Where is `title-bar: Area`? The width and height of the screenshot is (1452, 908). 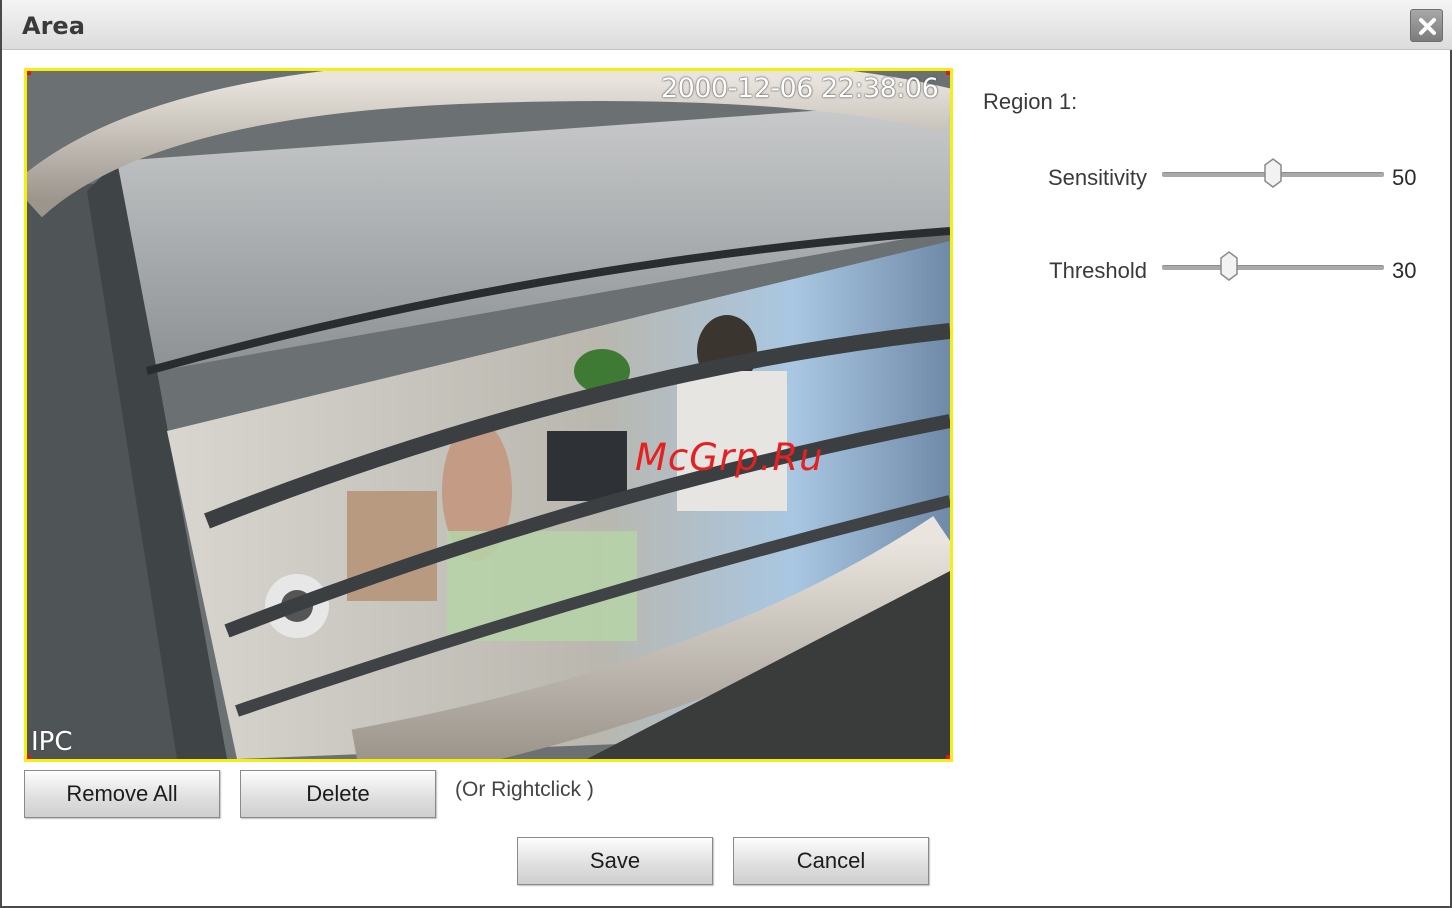
title-bar: Area is located at coordinates (727, 25).